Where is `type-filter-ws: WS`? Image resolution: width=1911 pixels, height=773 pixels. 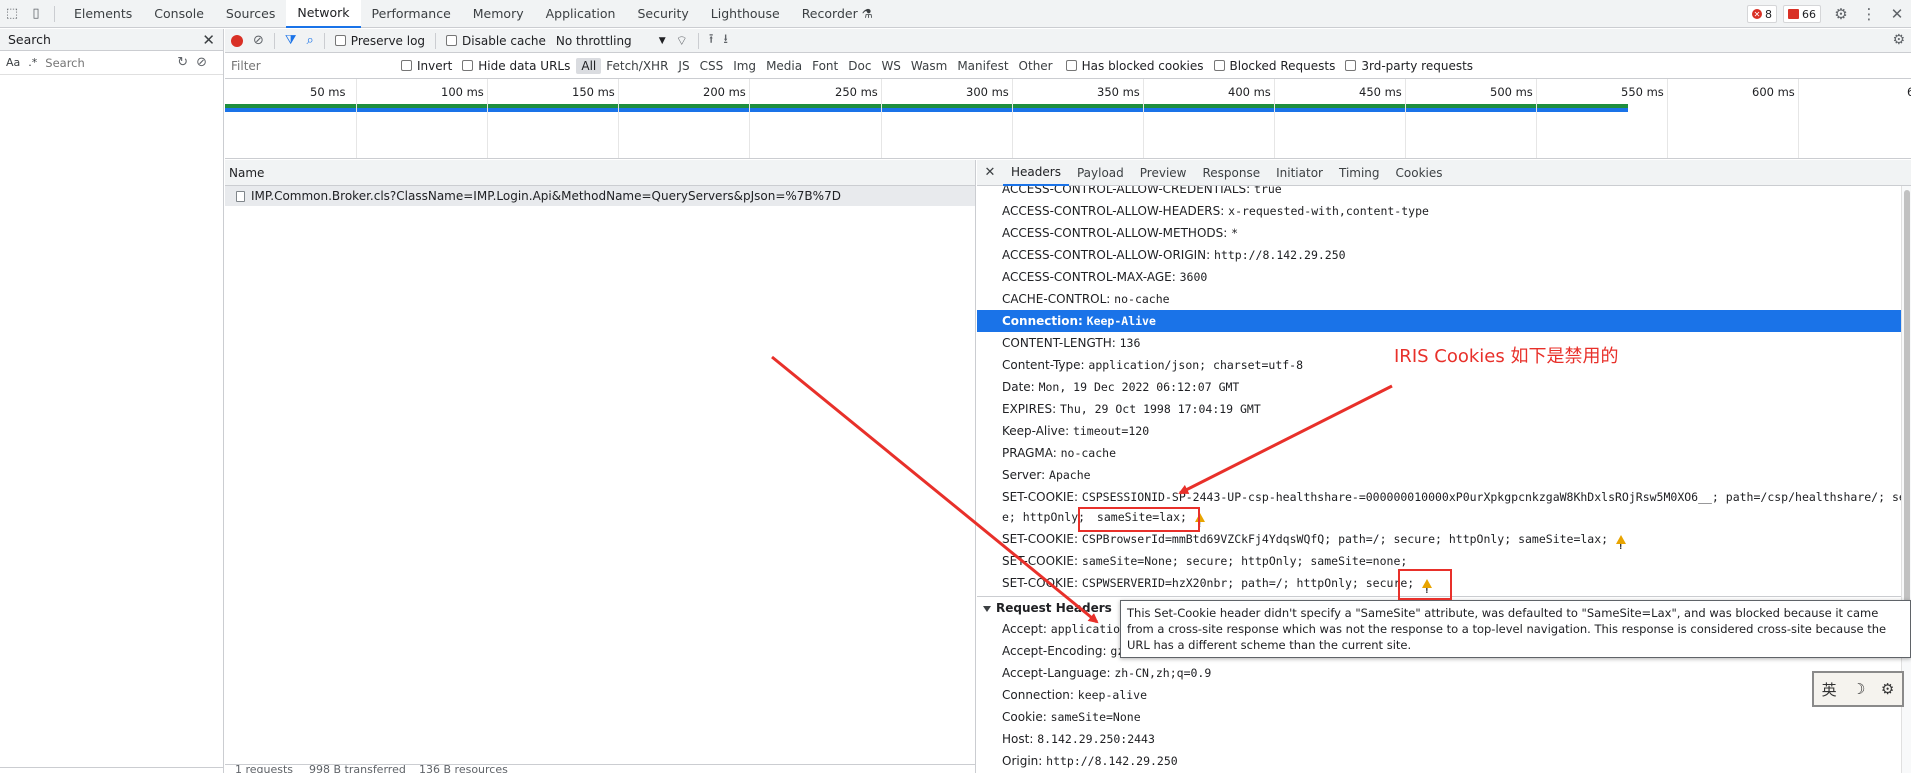
type-filter-ws: WS is located at coordinates (890, 66).